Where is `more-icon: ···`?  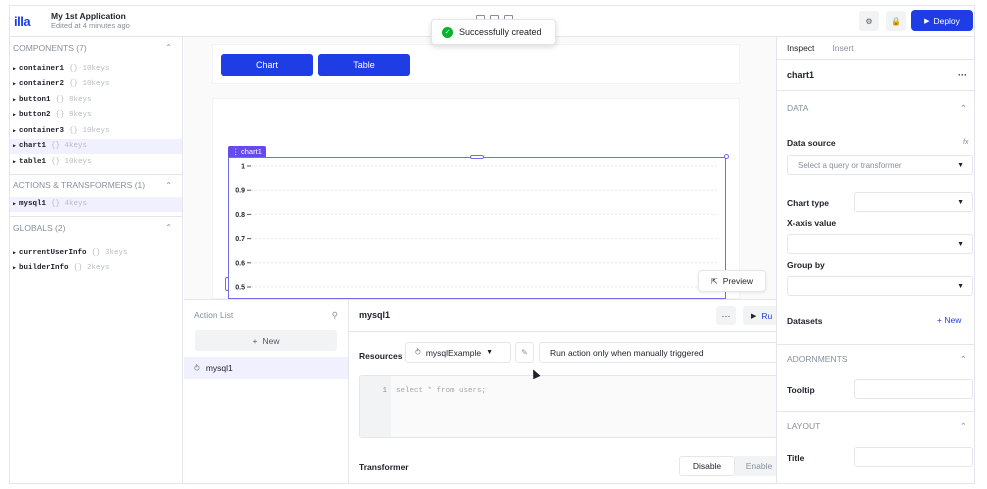 more-icon: ··· is located at coordinates (962, 75).